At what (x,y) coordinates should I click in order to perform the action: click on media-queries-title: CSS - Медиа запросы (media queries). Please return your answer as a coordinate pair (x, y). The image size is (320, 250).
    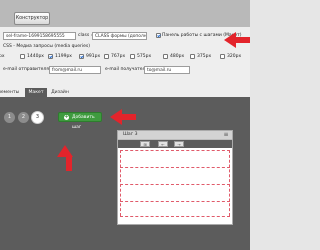
    Looking at the image, I should click on (47, 46).